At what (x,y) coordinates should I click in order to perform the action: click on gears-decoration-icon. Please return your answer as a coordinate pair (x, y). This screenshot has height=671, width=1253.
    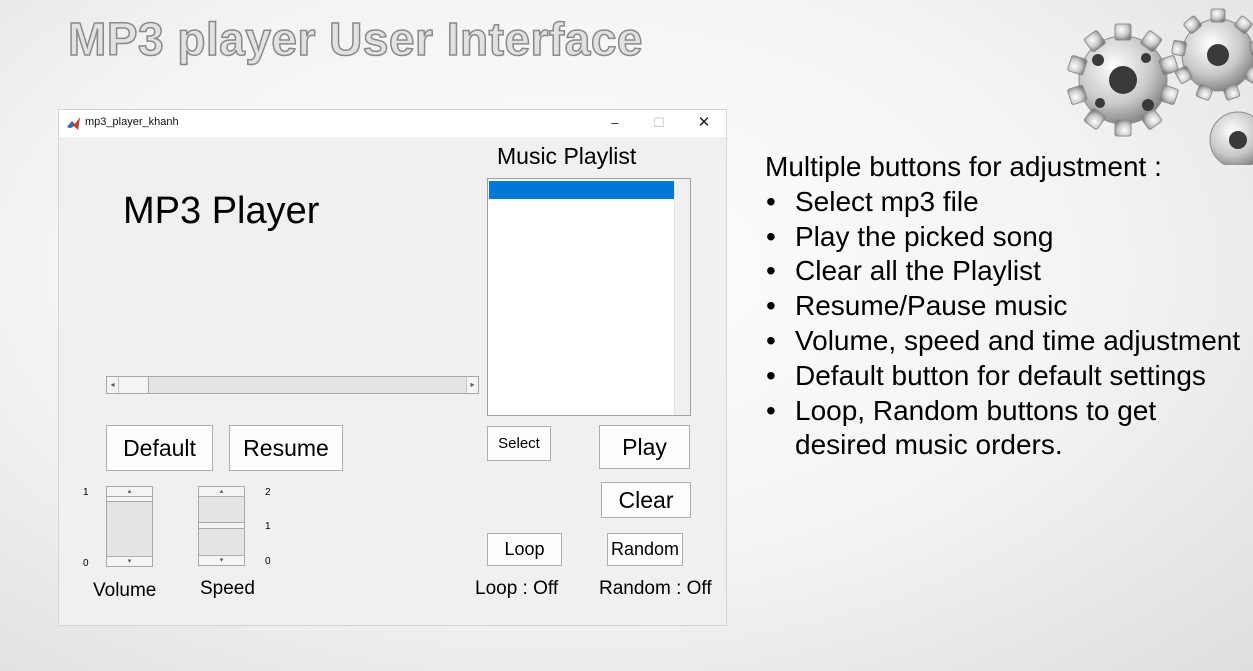
    Looking at the image, I should click on (1159, 86).